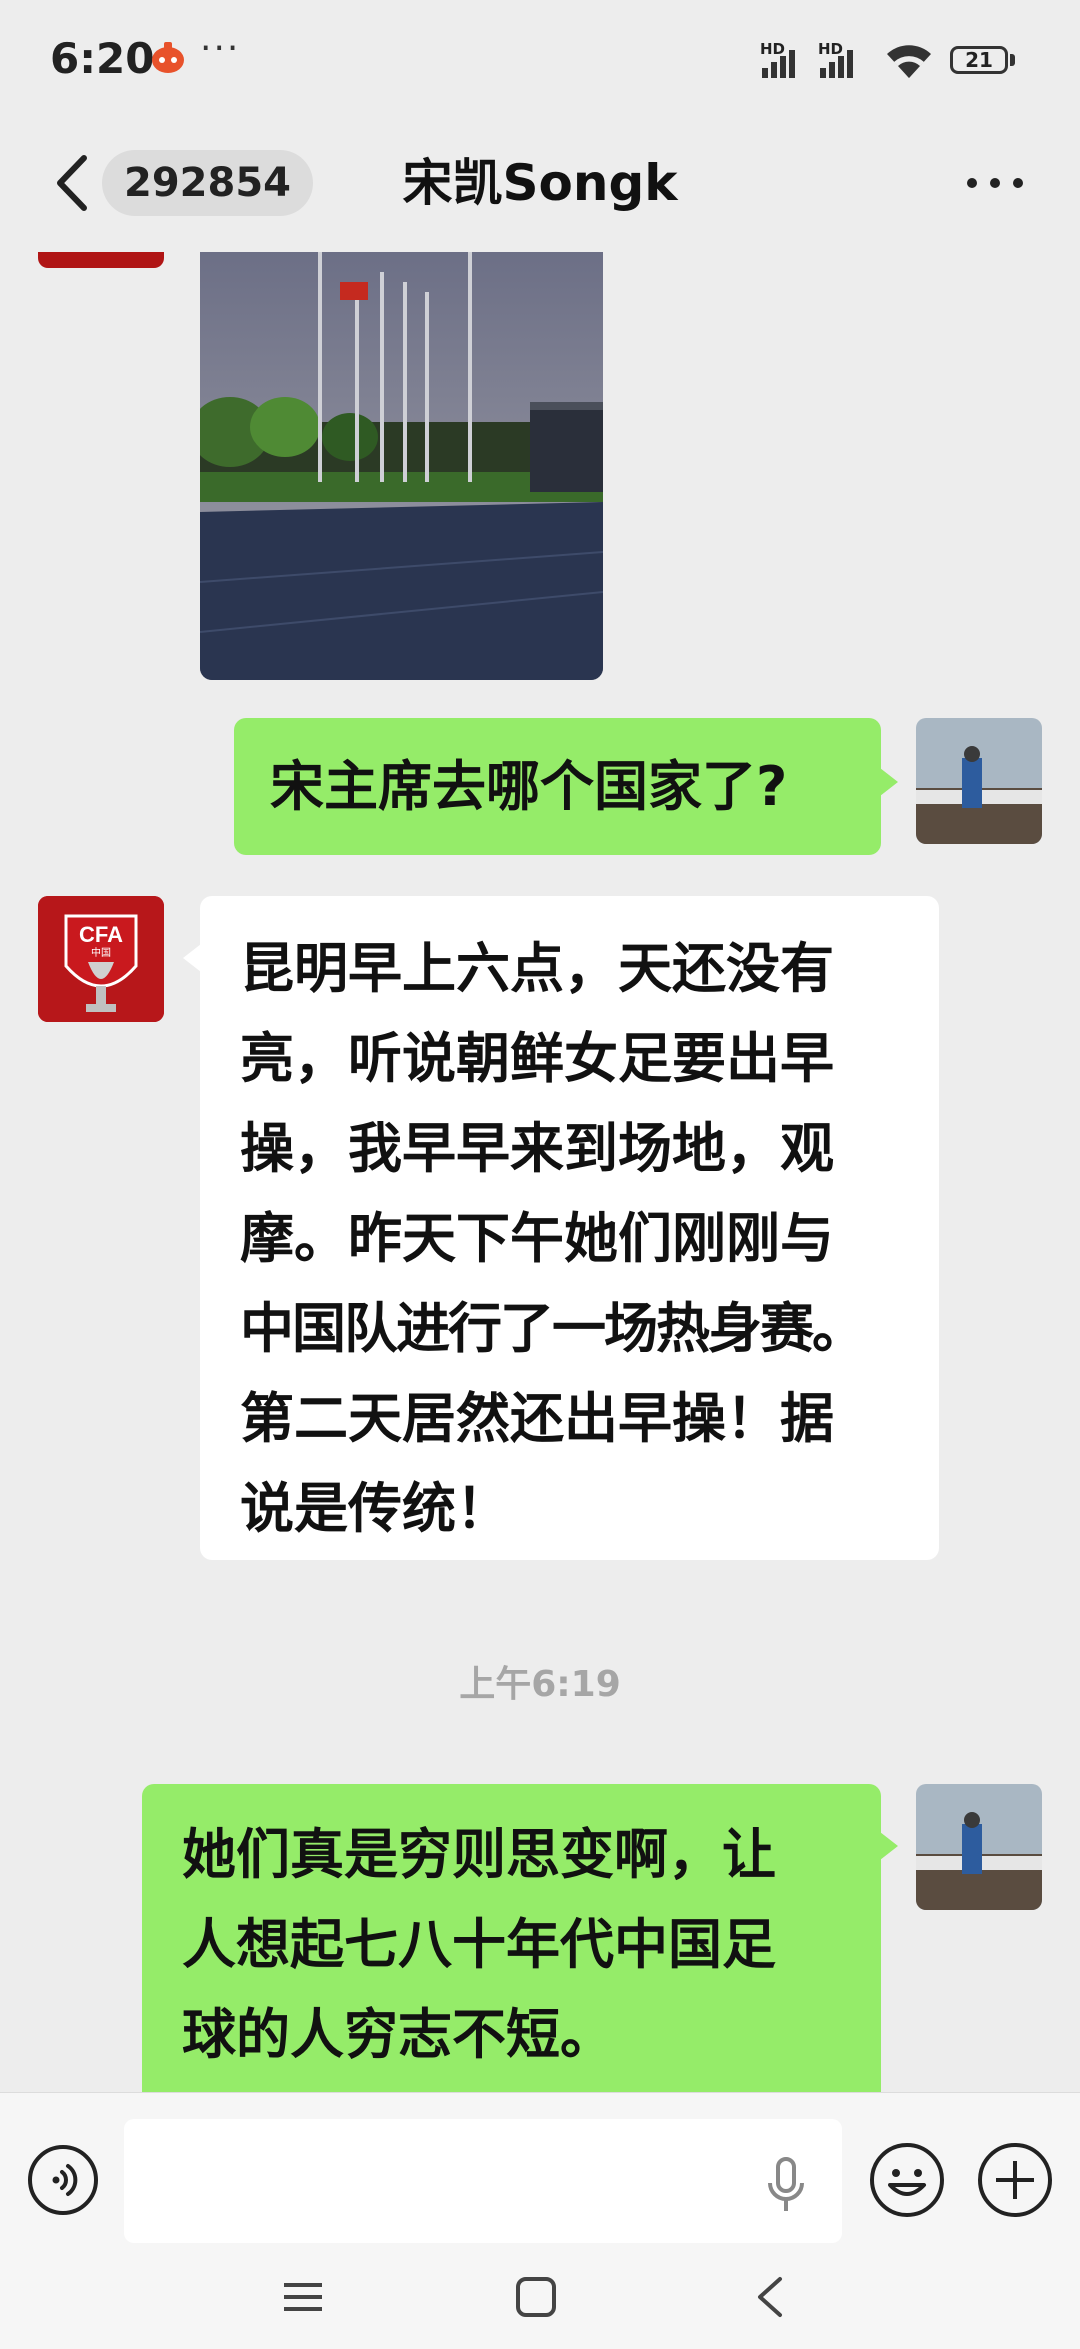 The image size is (1080, 2349). I want to click on message-bubble-sent: 她们真是穷则思变啊，让 人想起七八十年代中国足 球的人穷志不短。, so click(511, 1938).